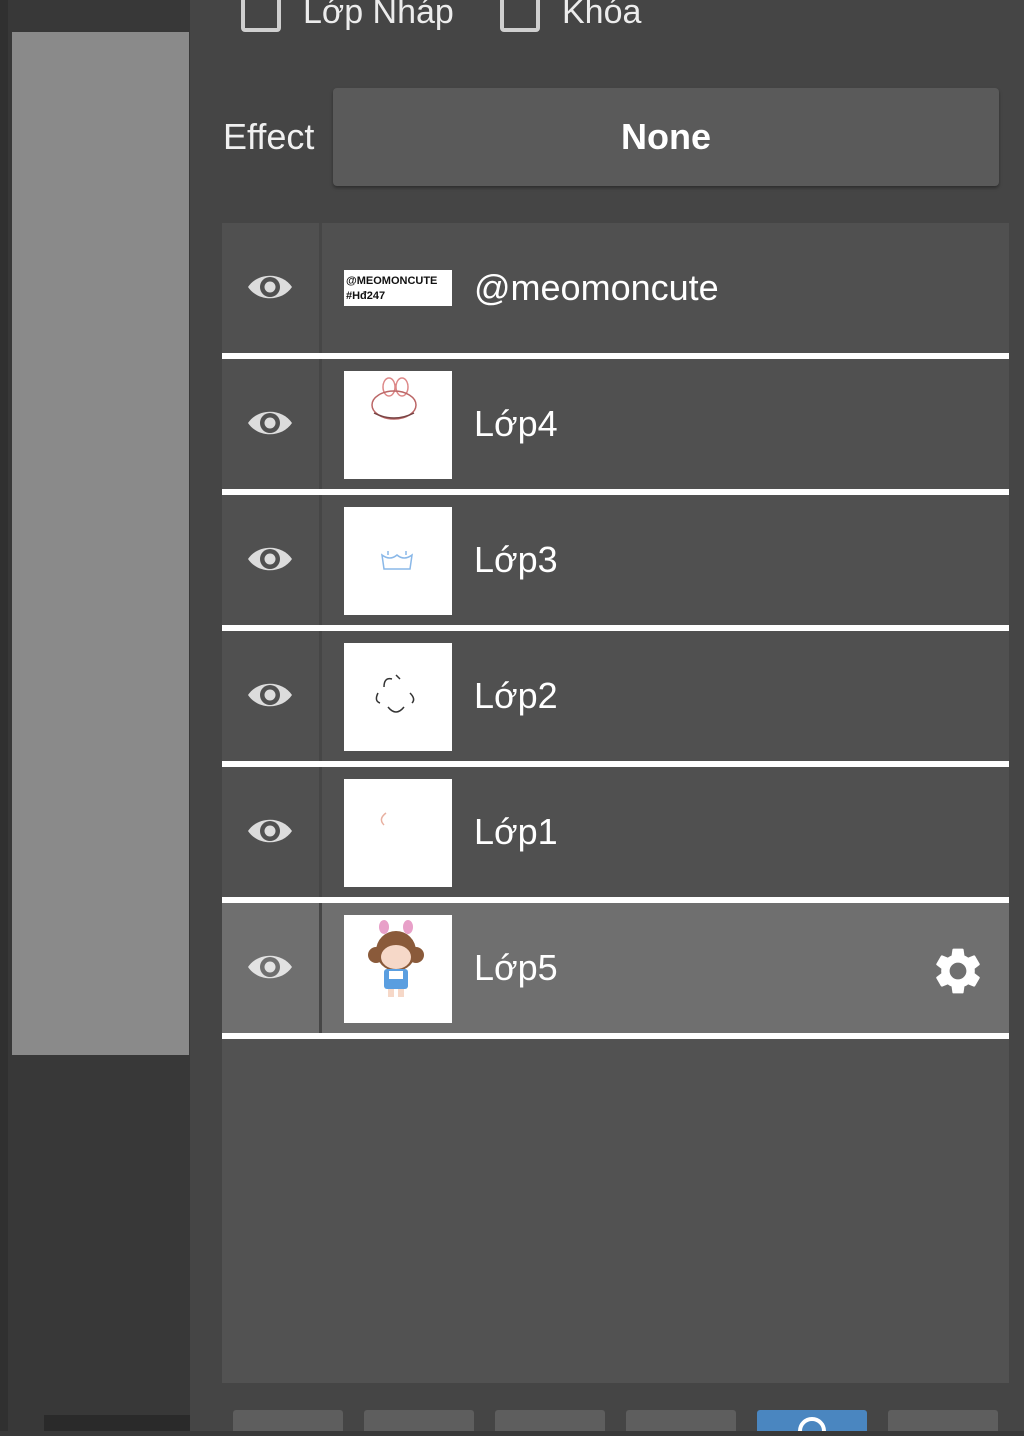  Describe the element at coordinates (516, 831) in the screenshot. I see `layer-name: Lớp1` at that location.